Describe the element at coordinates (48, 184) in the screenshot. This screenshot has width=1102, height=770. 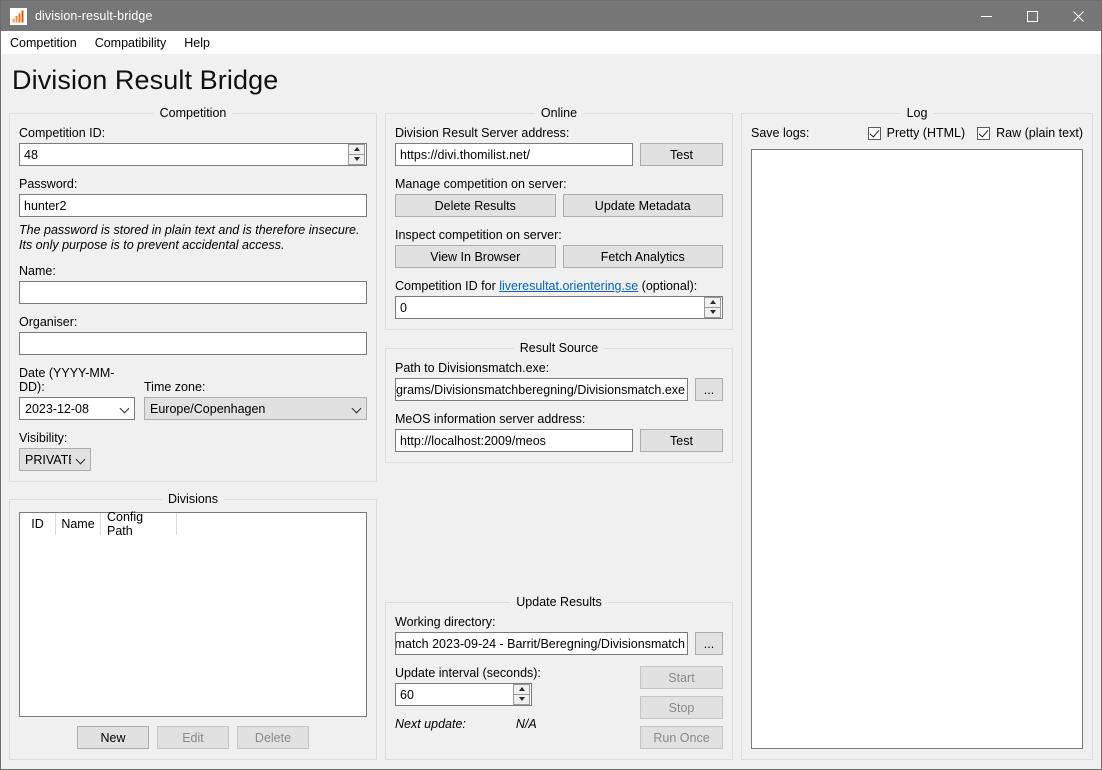
I see `password-label: Password:` at that location.